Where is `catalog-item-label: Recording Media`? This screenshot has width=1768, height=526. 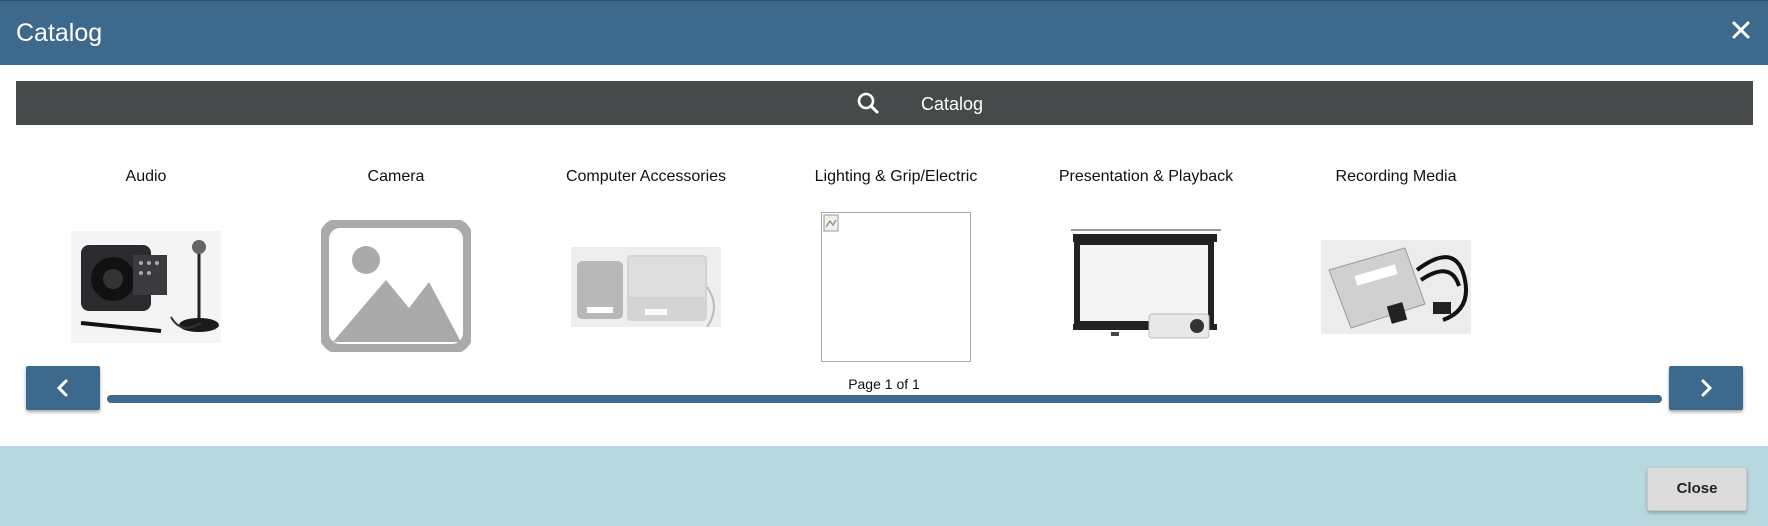
catalog-item-label: Recording Media is located at coordinates (1396, 176).